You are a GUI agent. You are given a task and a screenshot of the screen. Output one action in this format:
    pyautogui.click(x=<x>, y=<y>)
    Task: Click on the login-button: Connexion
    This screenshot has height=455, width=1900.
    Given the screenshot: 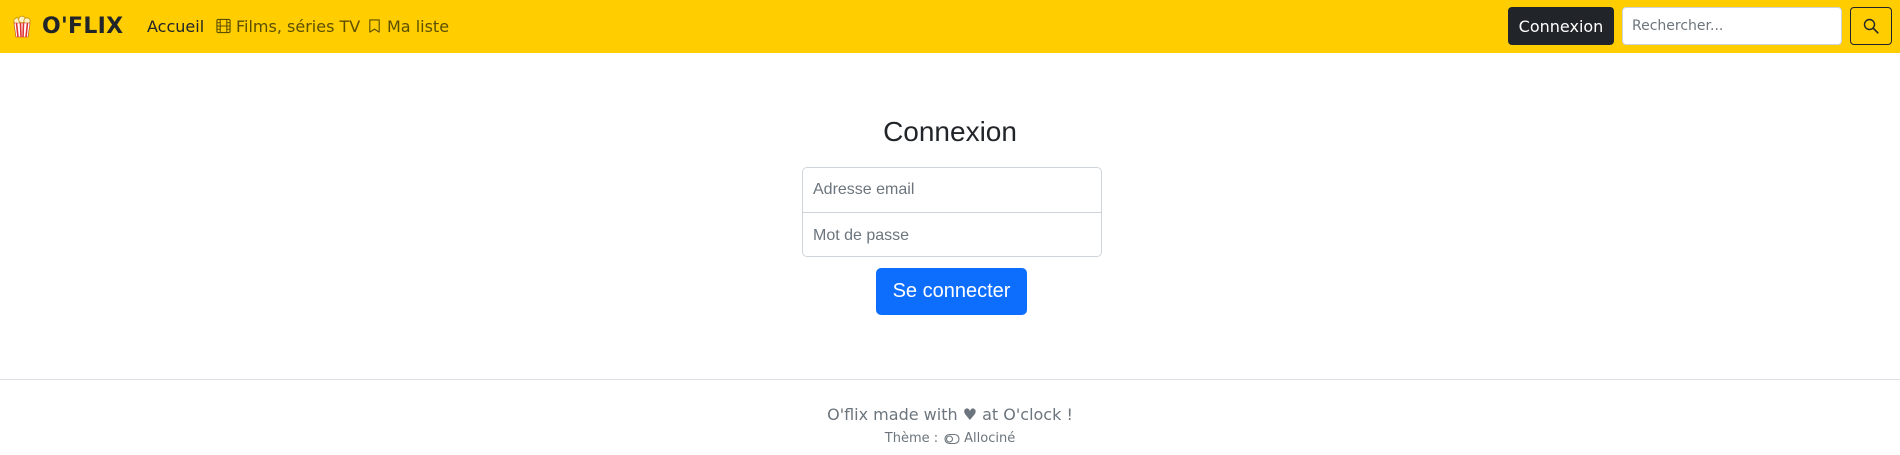 What is the action you would take?
    pyautogui.click(x=1561, y=26)
    